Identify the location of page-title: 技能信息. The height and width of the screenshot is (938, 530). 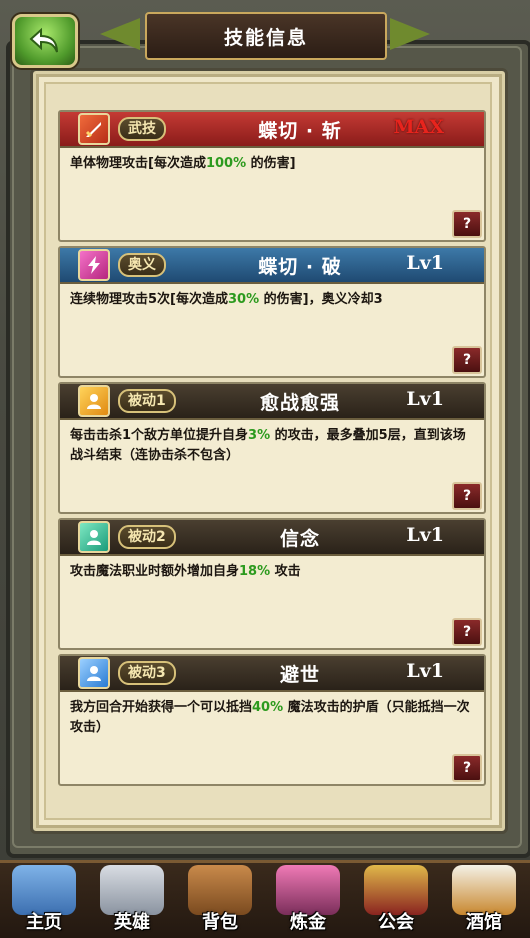
(265, 37).